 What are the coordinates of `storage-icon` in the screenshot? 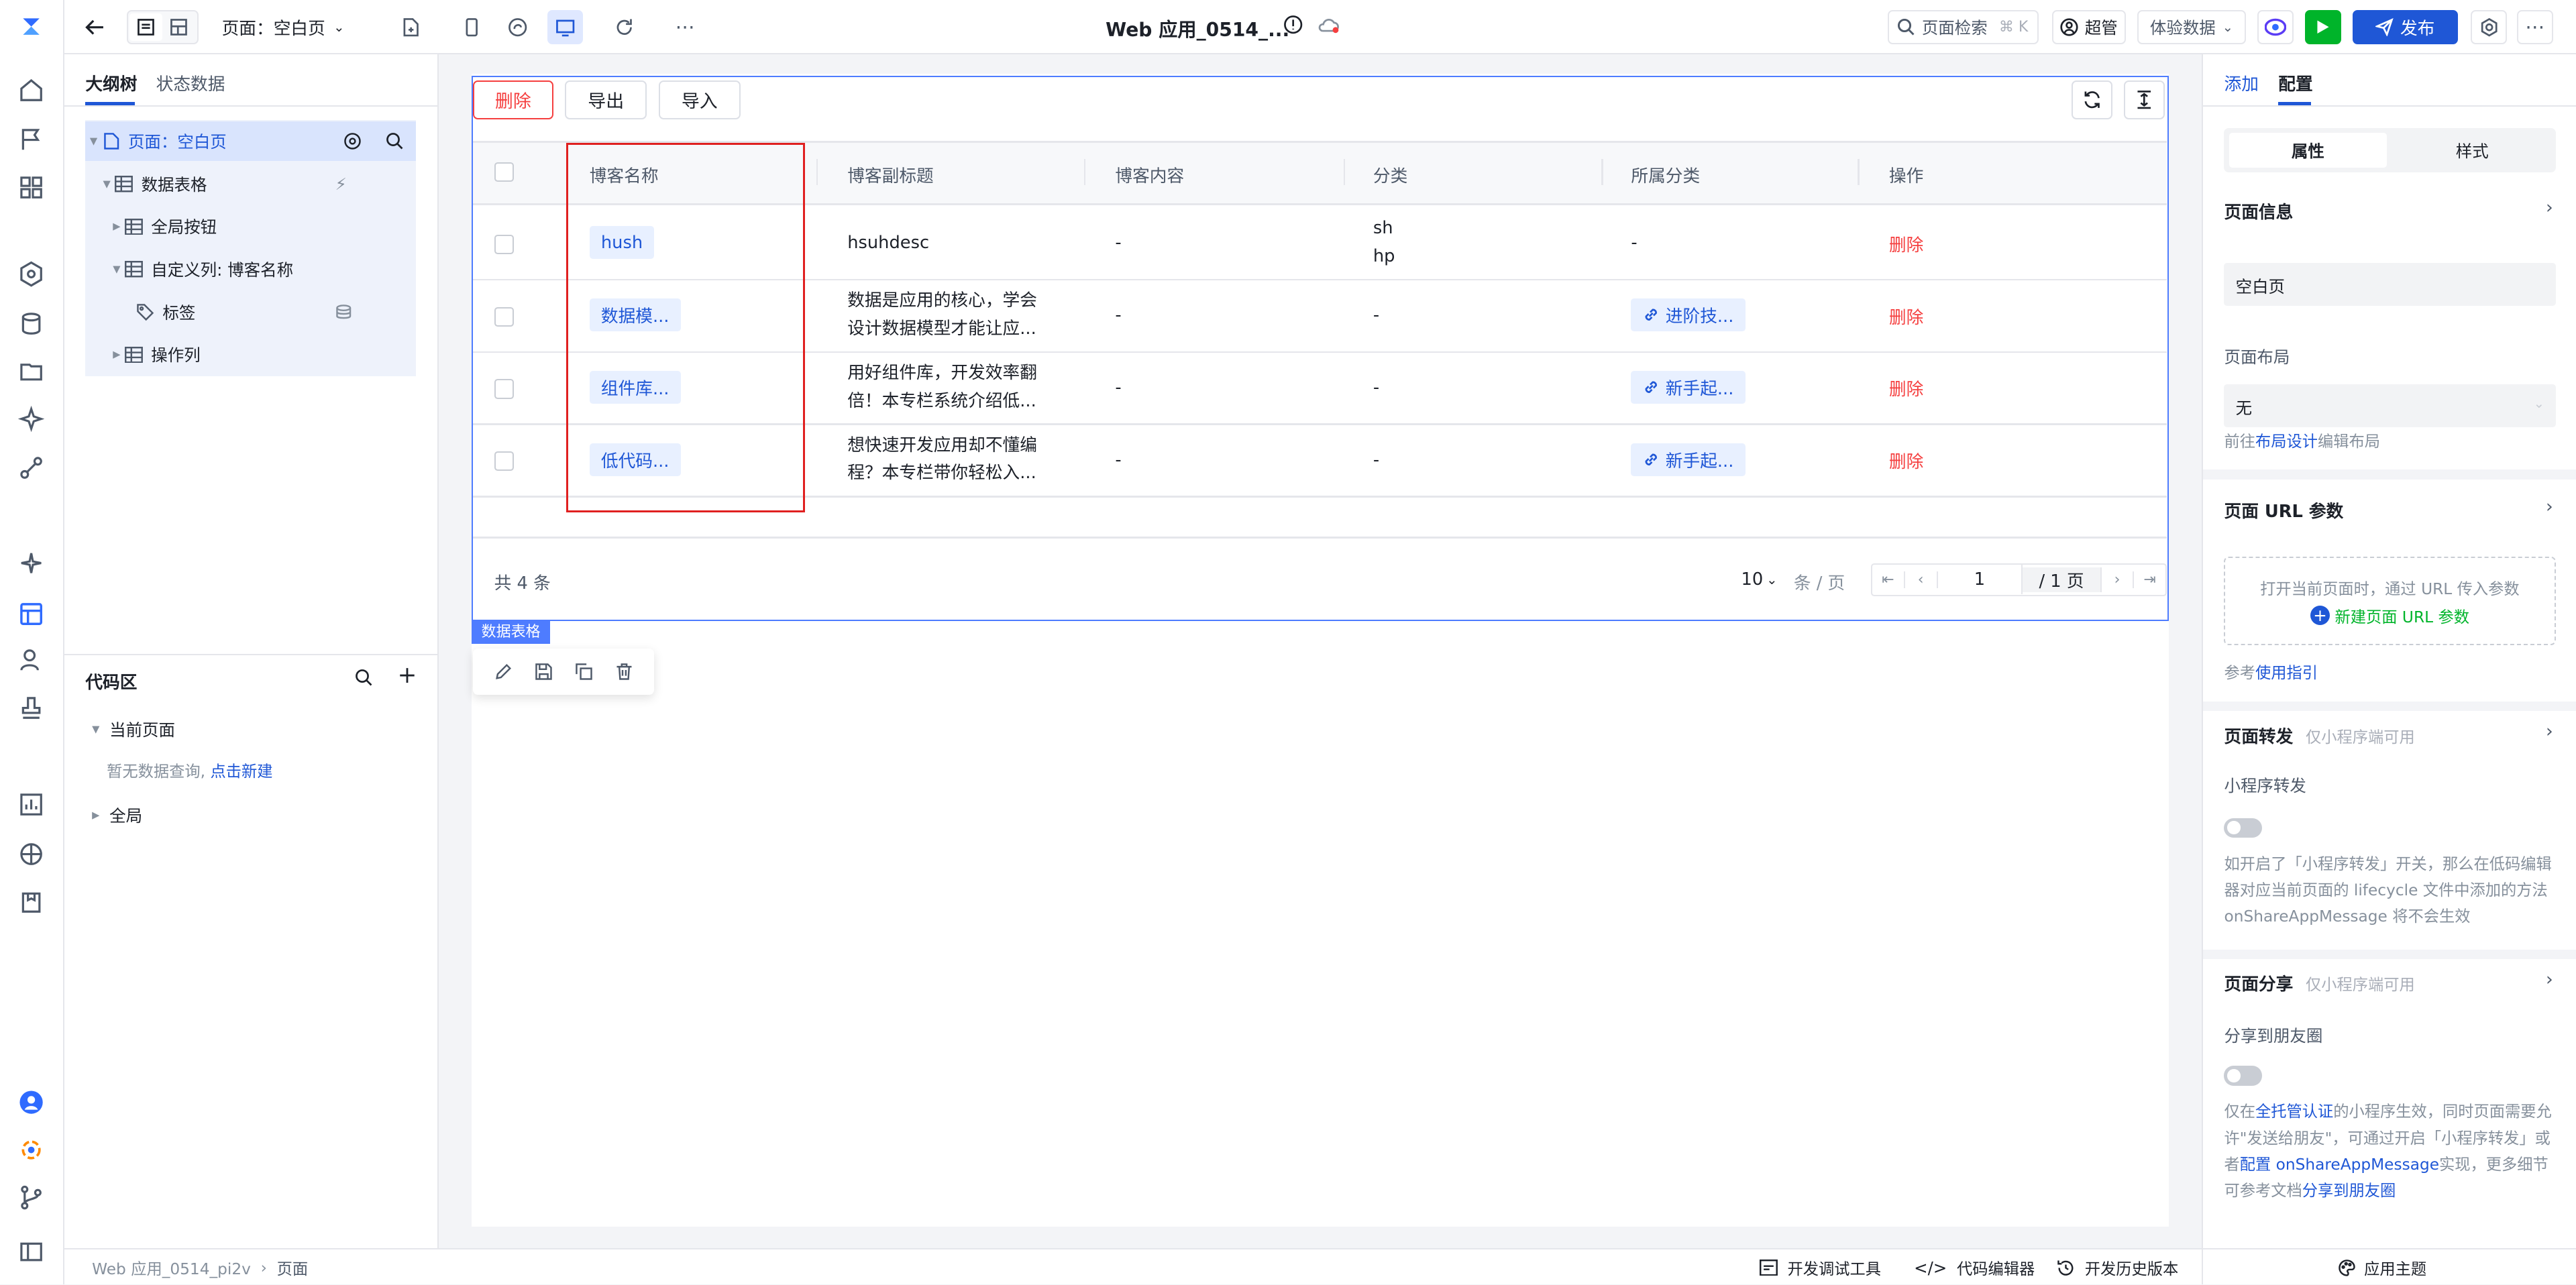 It's located at (31, 371).